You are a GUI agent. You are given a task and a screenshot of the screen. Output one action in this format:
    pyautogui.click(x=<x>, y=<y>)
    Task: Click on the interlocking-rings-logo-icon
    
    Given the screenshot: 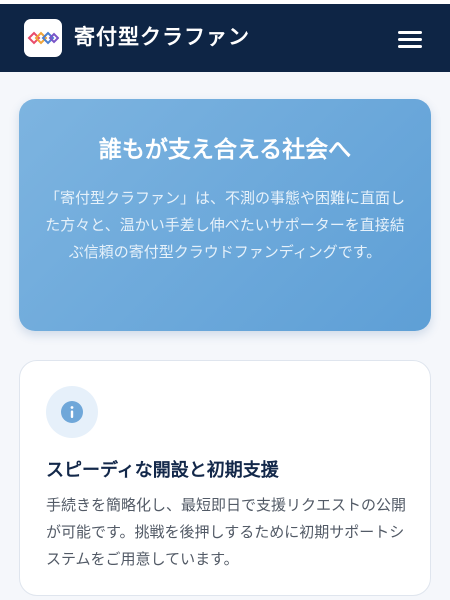 What is the action you would take?
    pyautogui.click(x=43, y=38)
    